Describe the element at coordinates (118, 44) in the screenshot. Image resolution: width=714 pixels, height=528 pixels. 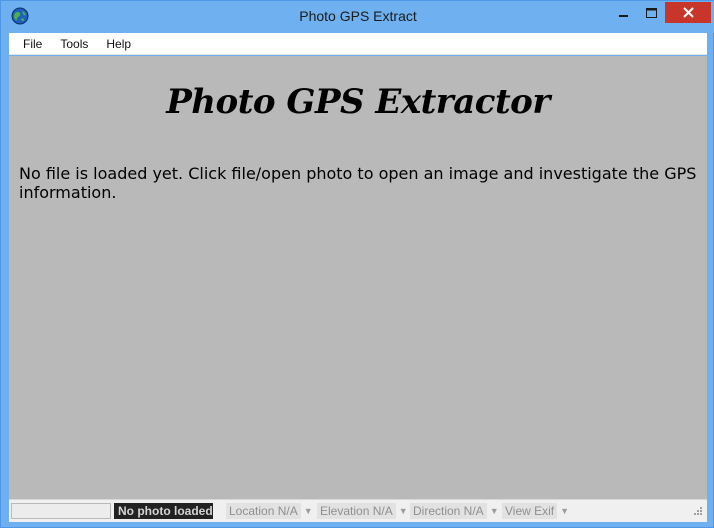
I see `menu-help: Help` at that location.